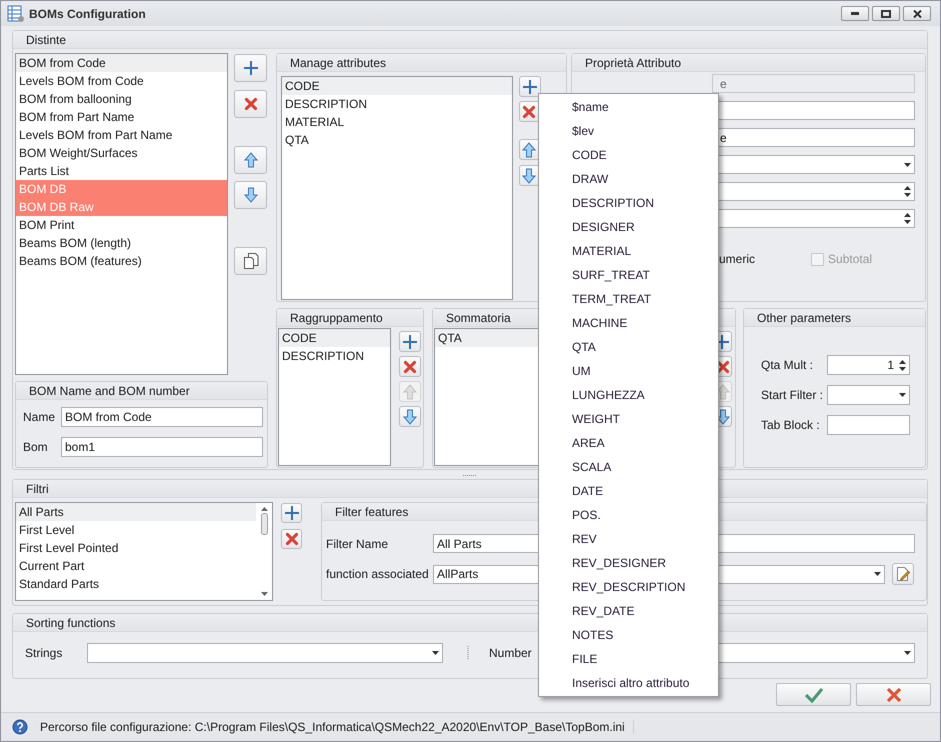  Describe the element at coordinates (737, 259) in the screenshot. I see `checkbox-label: umeric` at that location.